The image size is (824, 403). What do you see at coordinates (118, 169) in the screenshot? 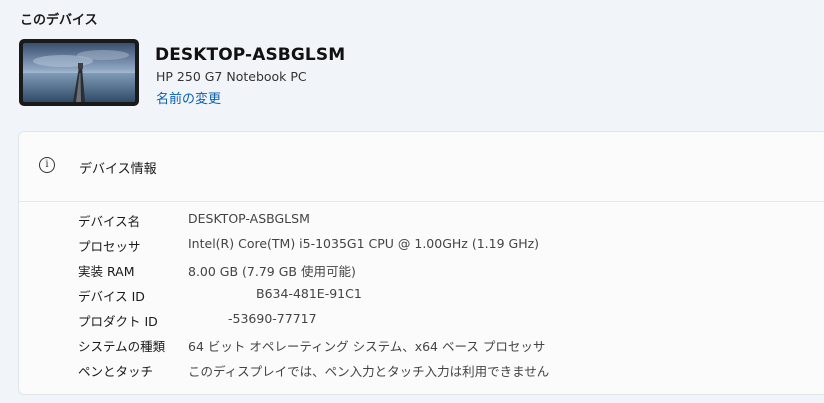
I see `device-info-title: デバイス情報` at bounding box center [118, 169].